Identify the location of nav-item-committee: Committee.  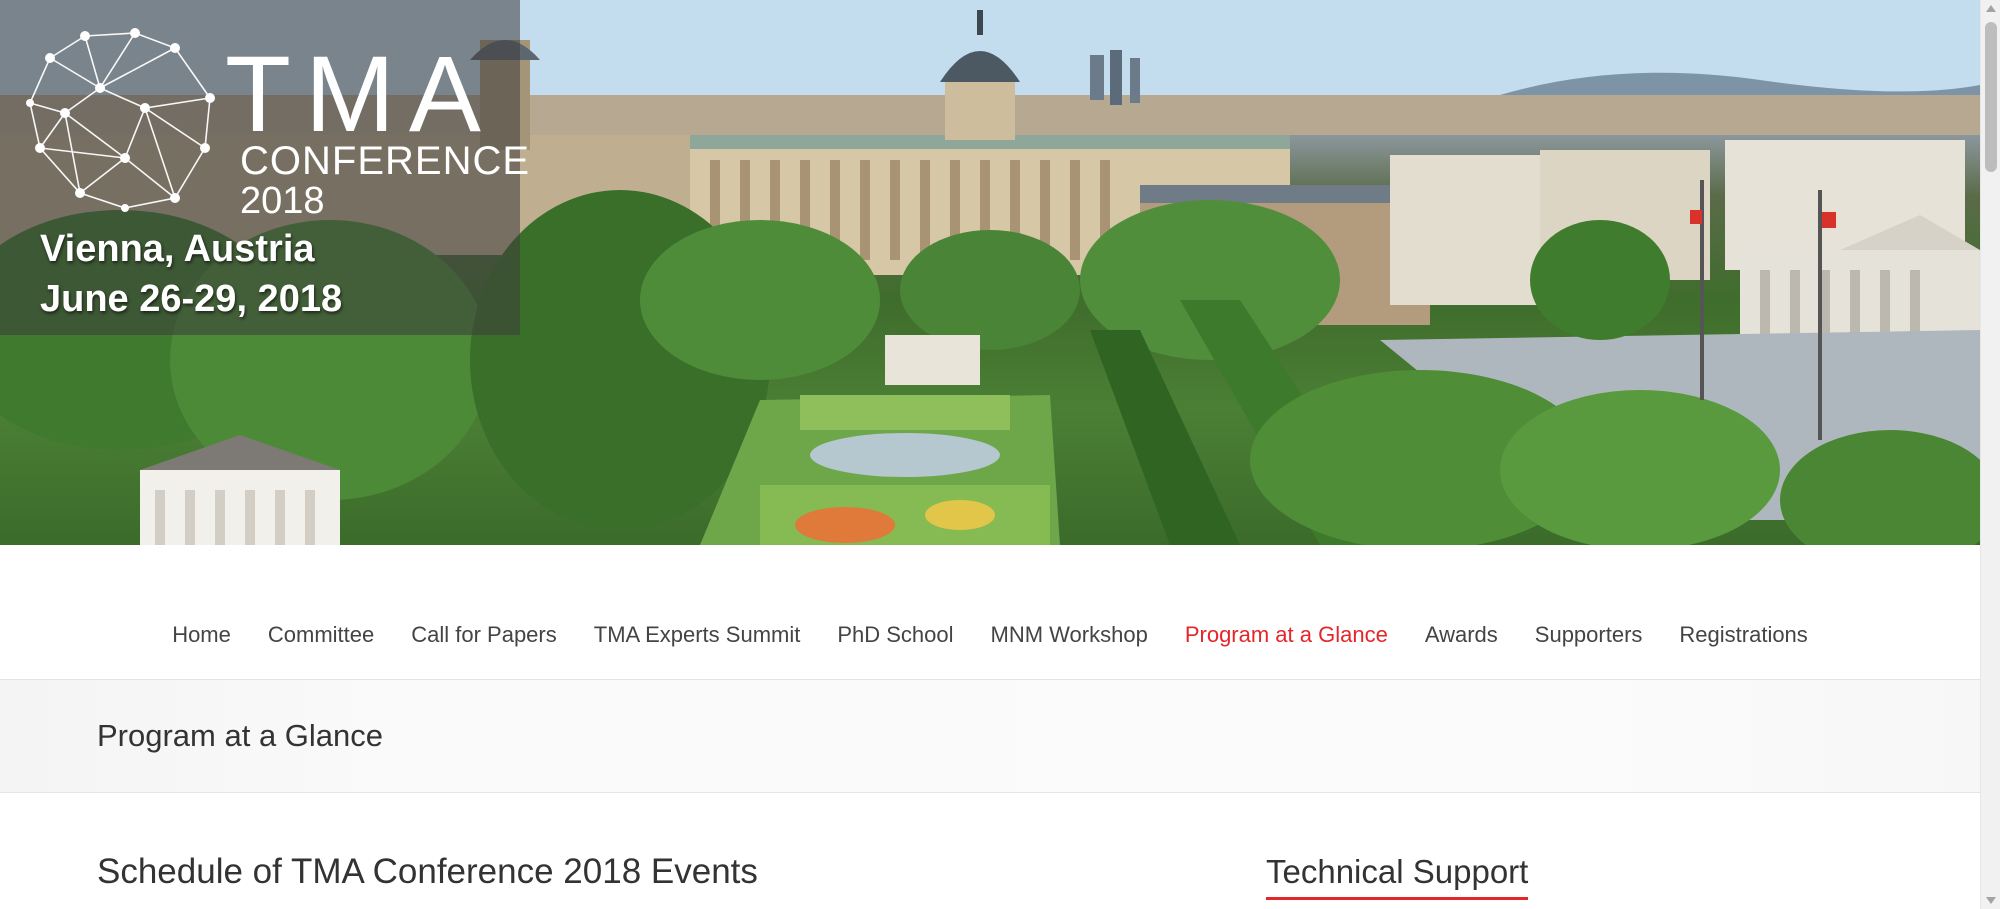
(320, 635).